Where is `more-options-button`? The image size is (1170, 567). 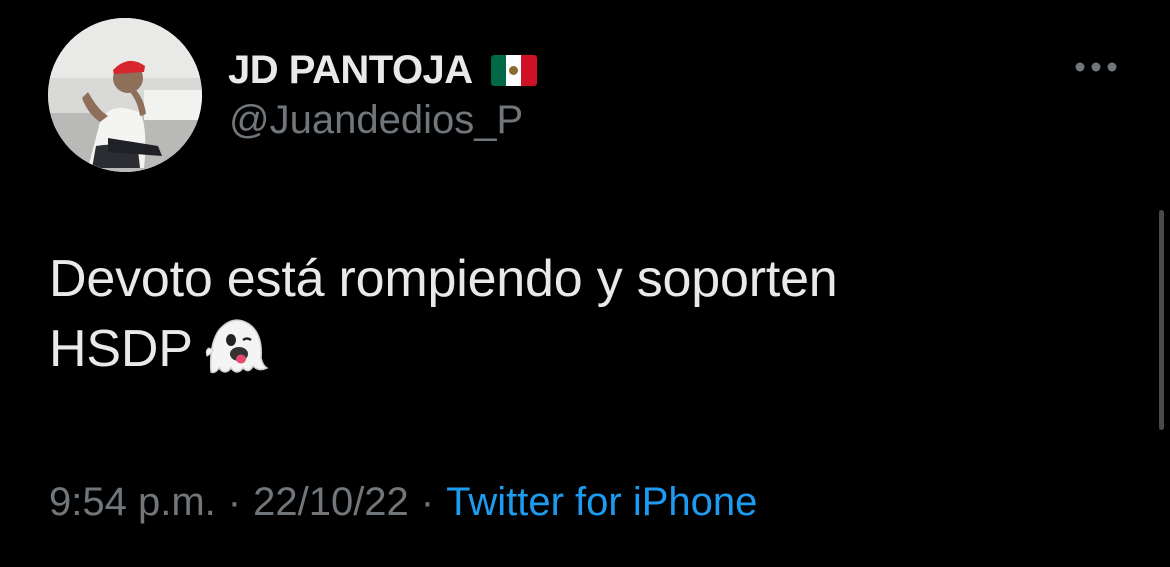 more-options-button is located at coordinates (1096, 67).